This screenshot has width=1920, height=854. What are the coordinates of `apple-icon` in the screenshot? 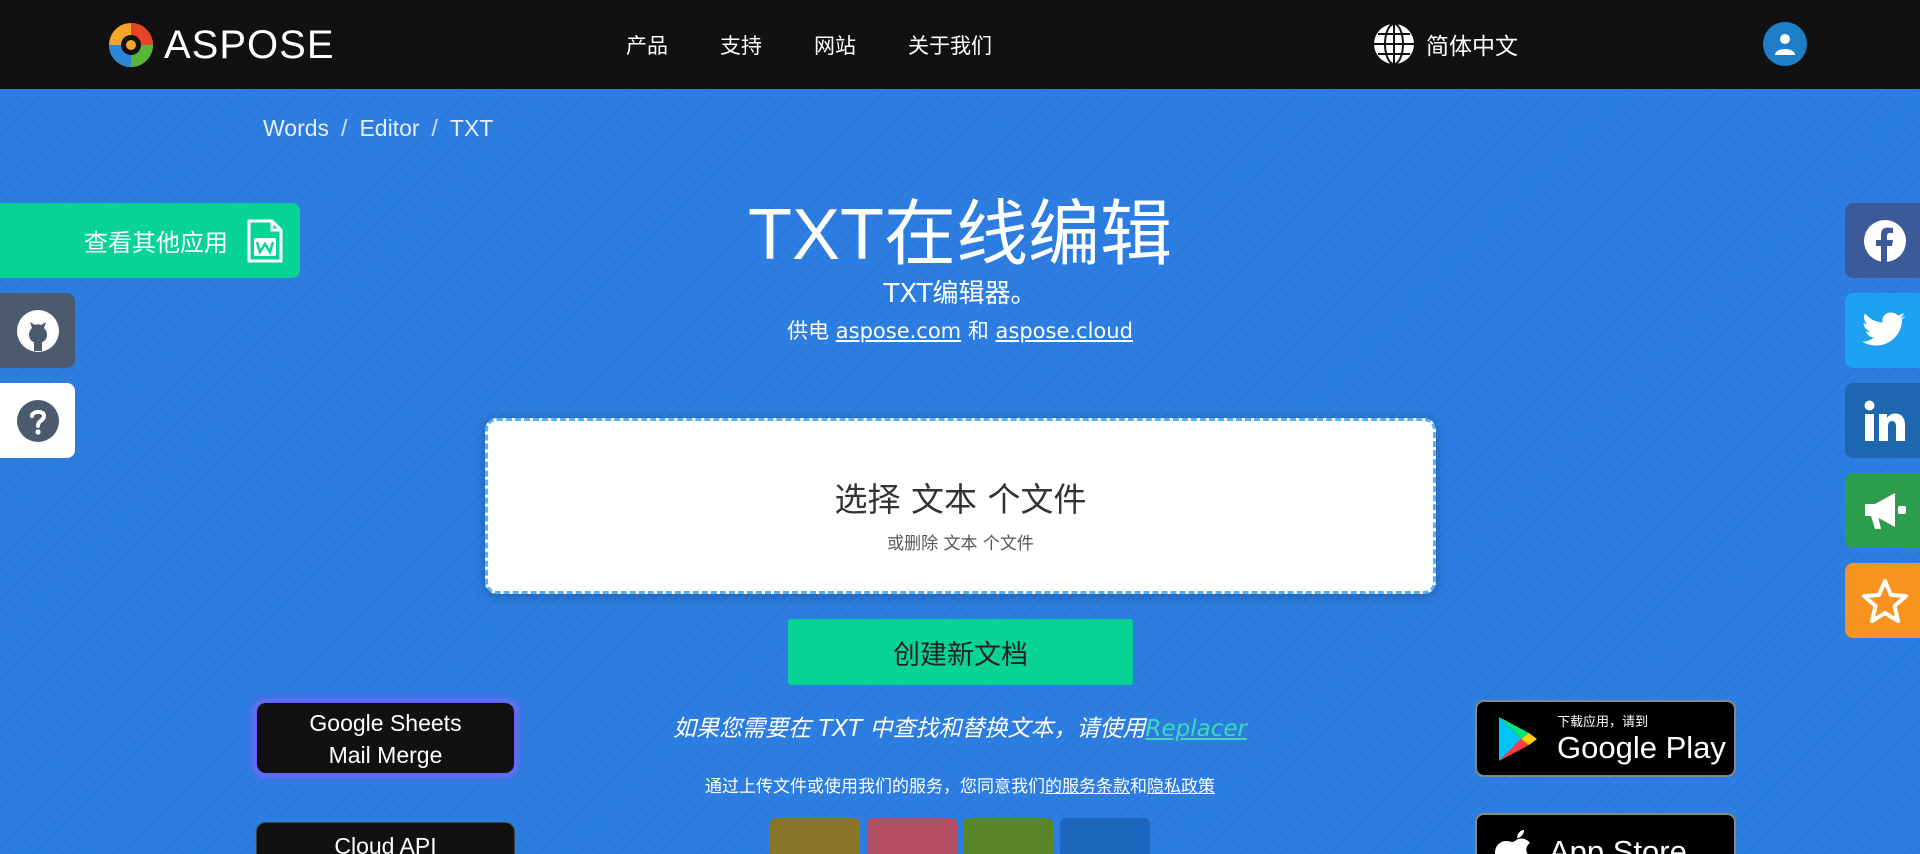 It's located at (1512, 841).